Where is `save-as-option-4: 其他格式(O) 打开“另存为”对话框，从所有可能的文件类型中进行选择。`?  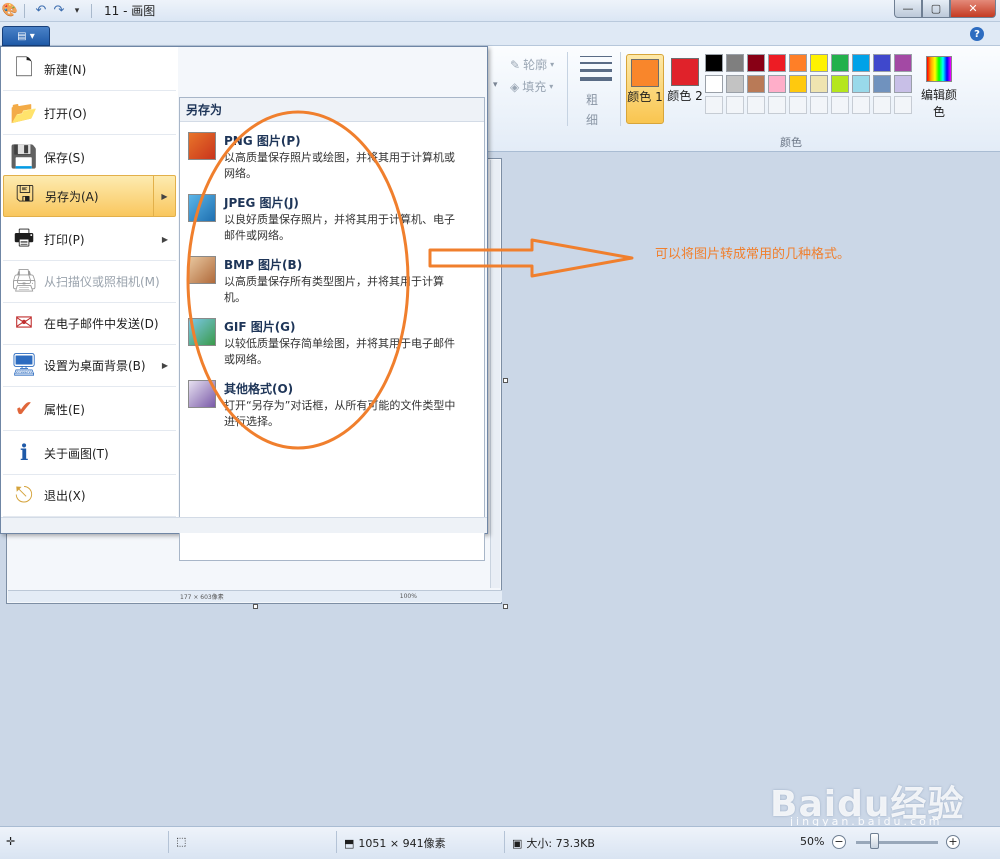
save-as-option-4: 其他格式(O) 打开“另存为”对话框，从所有可能的文件类型中进行选择。 is located at coordinates (332, 406).